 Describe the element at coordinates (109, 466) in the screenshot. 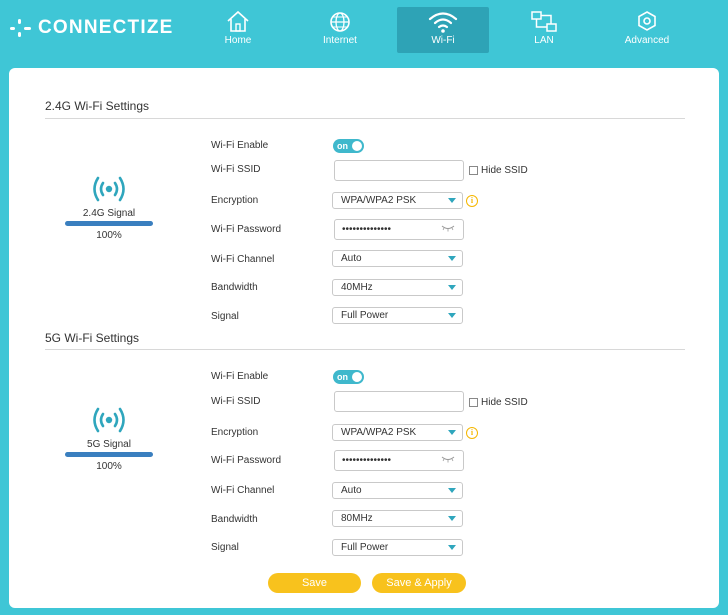

I see `signal-percent-5g: 100%` at that location.